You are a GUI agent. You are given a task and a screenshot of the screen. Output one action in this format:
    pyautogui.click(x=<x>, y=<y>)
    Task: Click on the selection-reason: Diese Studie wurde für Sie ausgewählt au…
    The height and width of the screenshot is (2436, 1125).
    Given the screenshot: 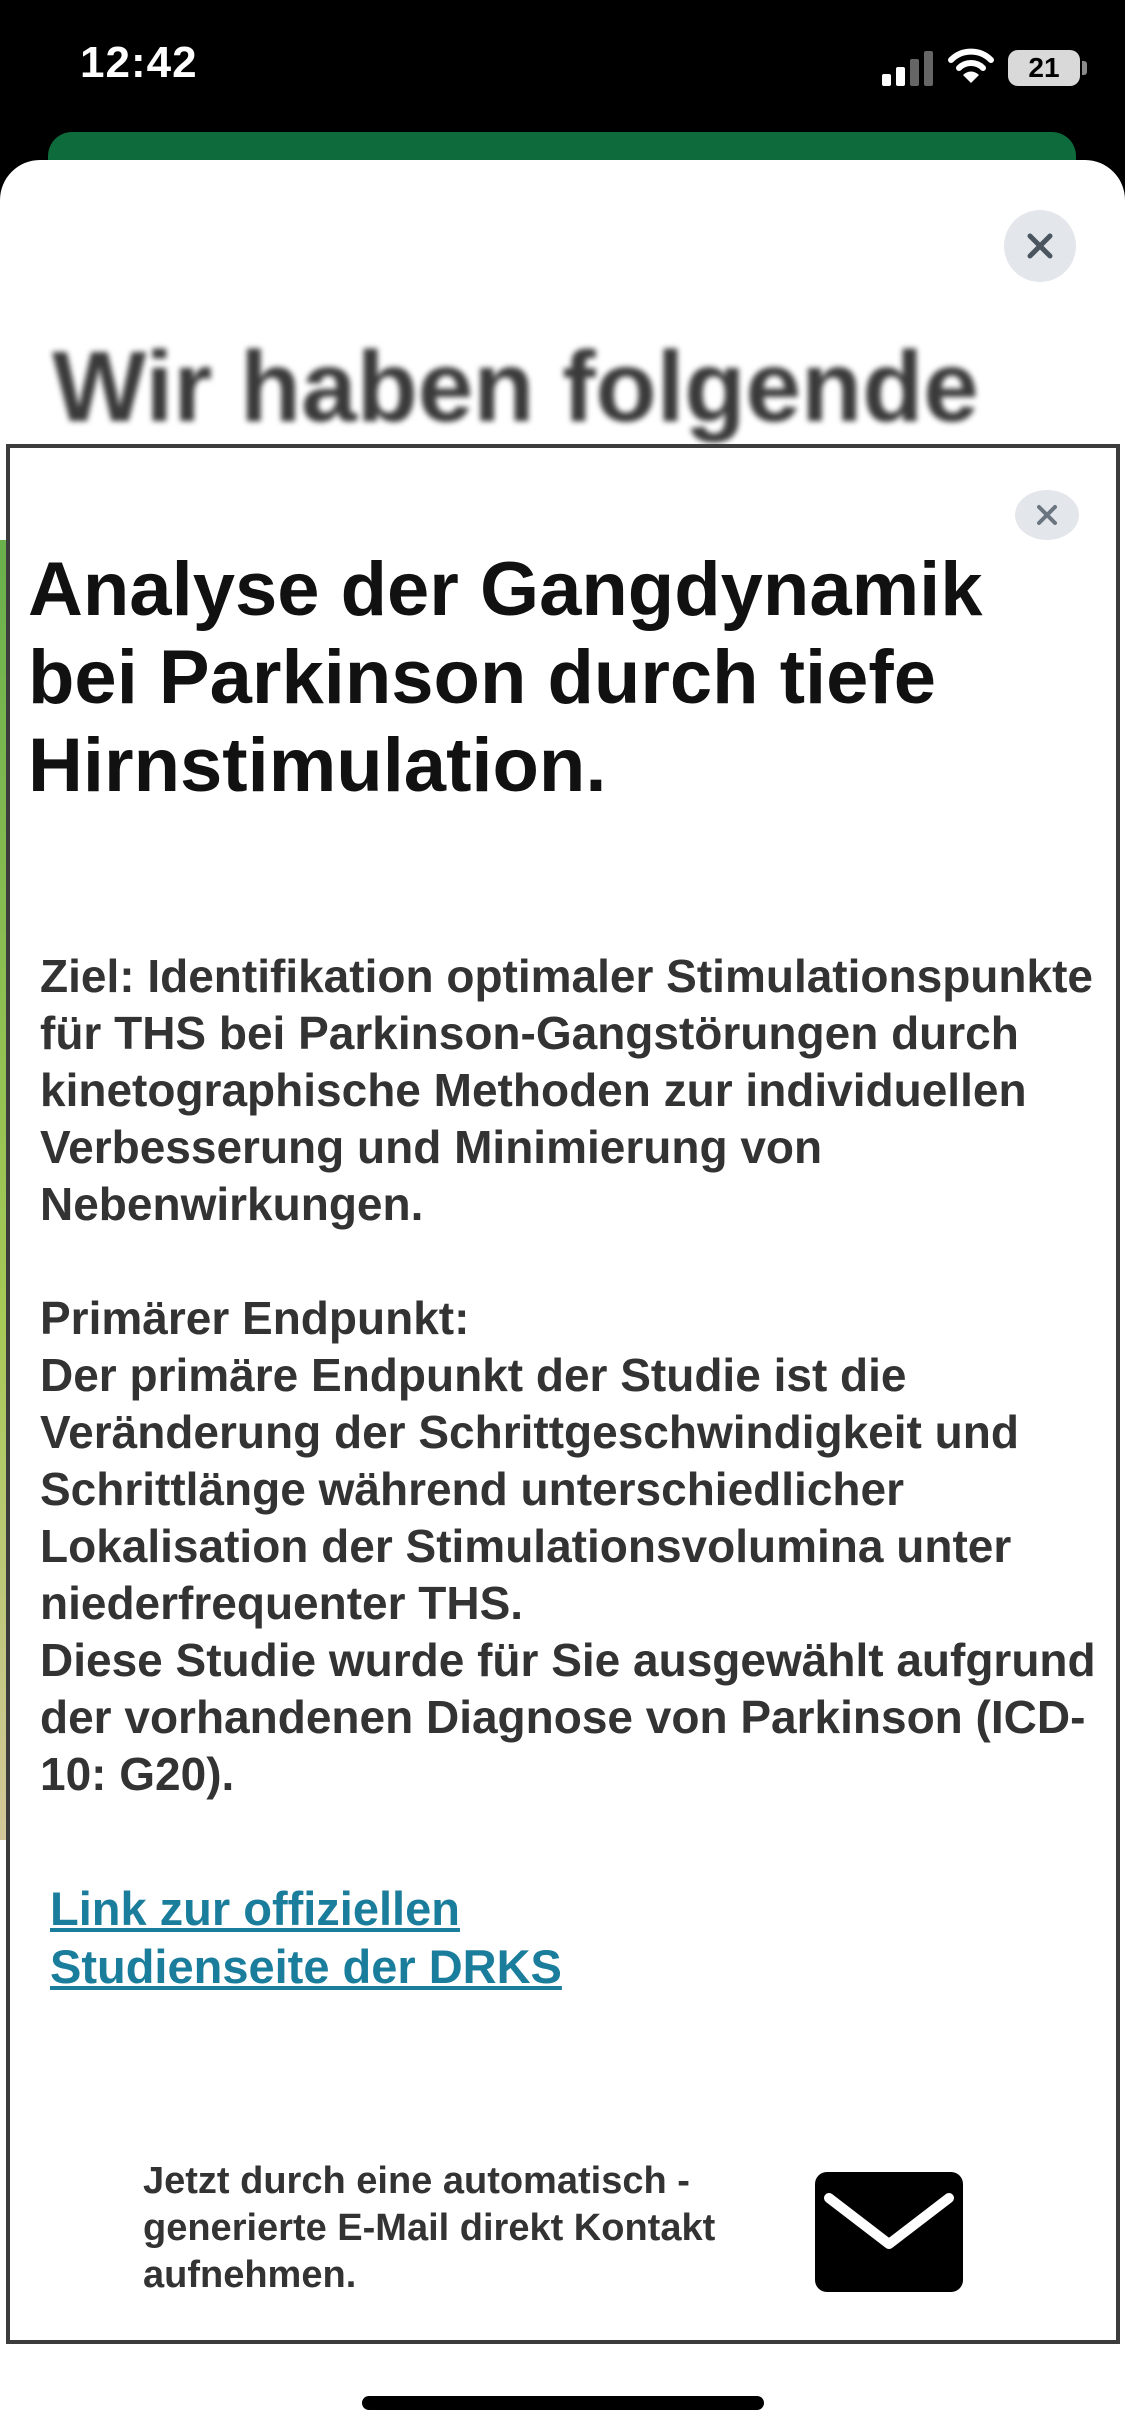 What is the action you would take?
    pyautogui.click(x=568, y=1717)
    